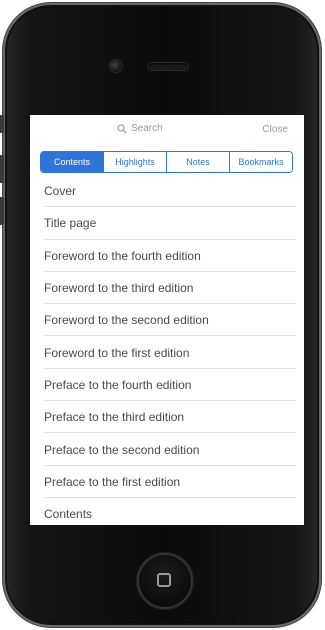  What do you see at coordinates (275, 129) in the screenshot?
I see `close-button: Close` at bounding box center [275, 129].